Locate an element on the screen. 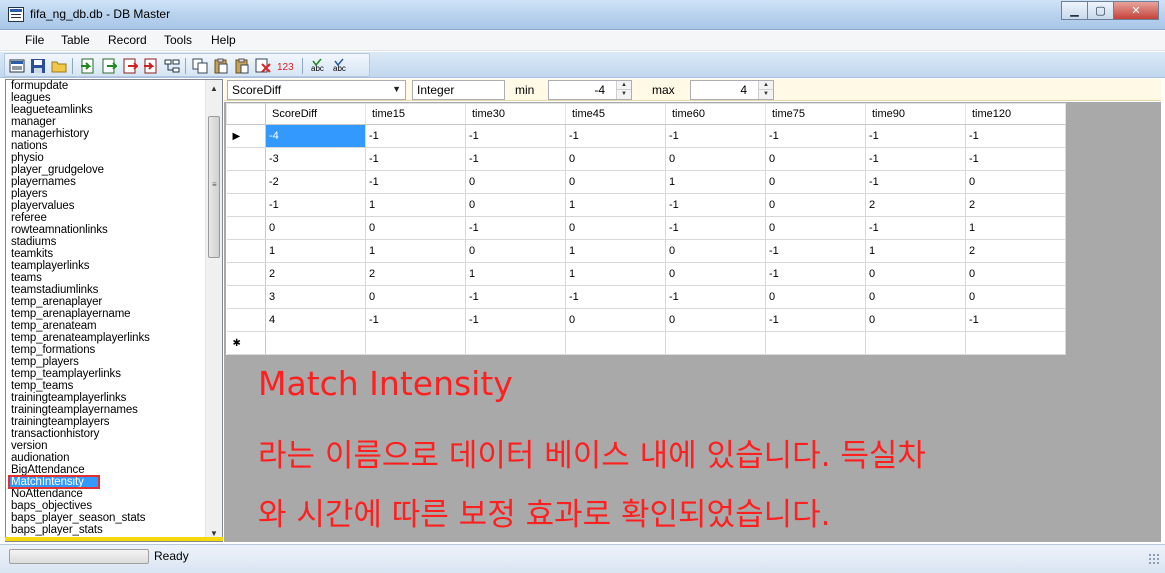 This screenshot has width=1165, height=573. spellcheck-alt-icon: abc is located at coordinates (342, 66).